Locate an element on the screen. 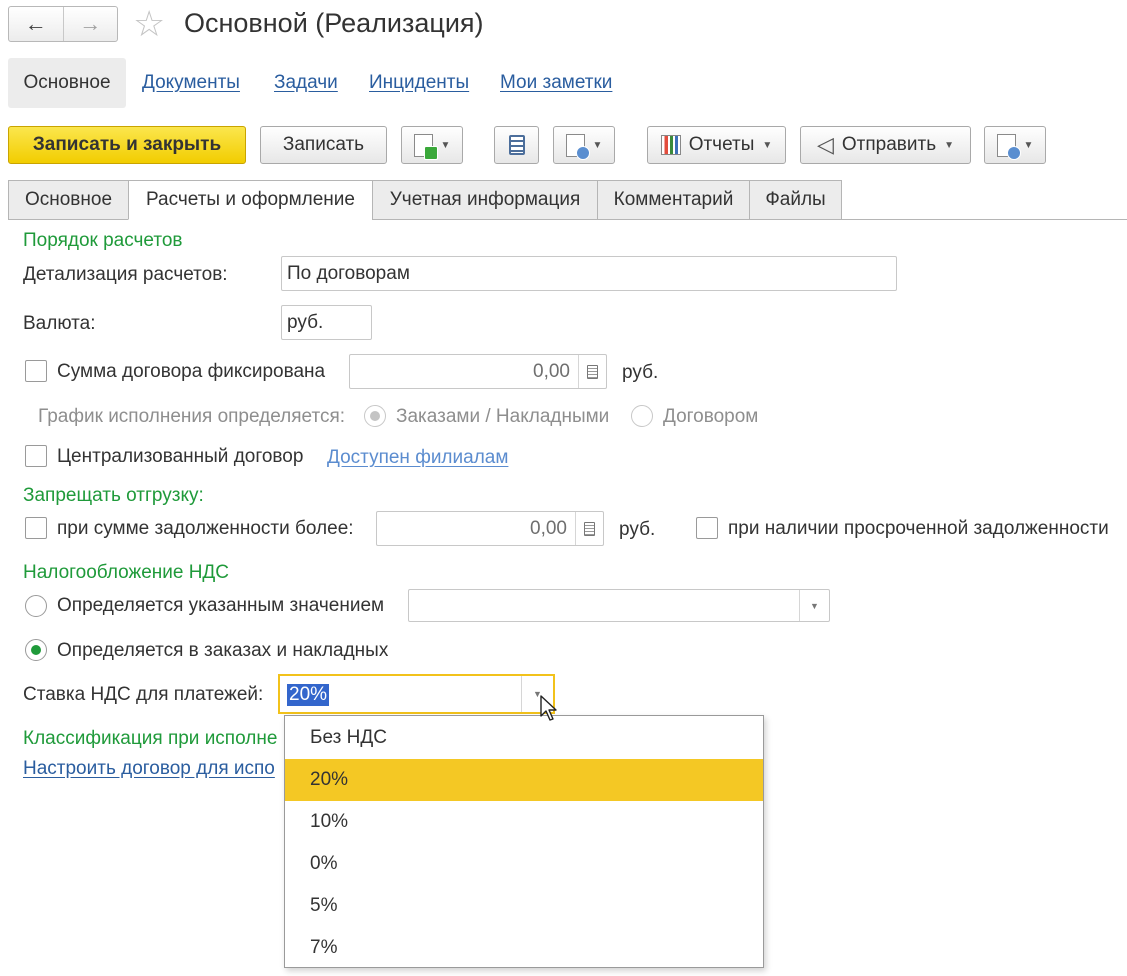 The width and height of the screenshot is (1127, 976). vat-option-selected: 20% is located at coordinates (524, 780).